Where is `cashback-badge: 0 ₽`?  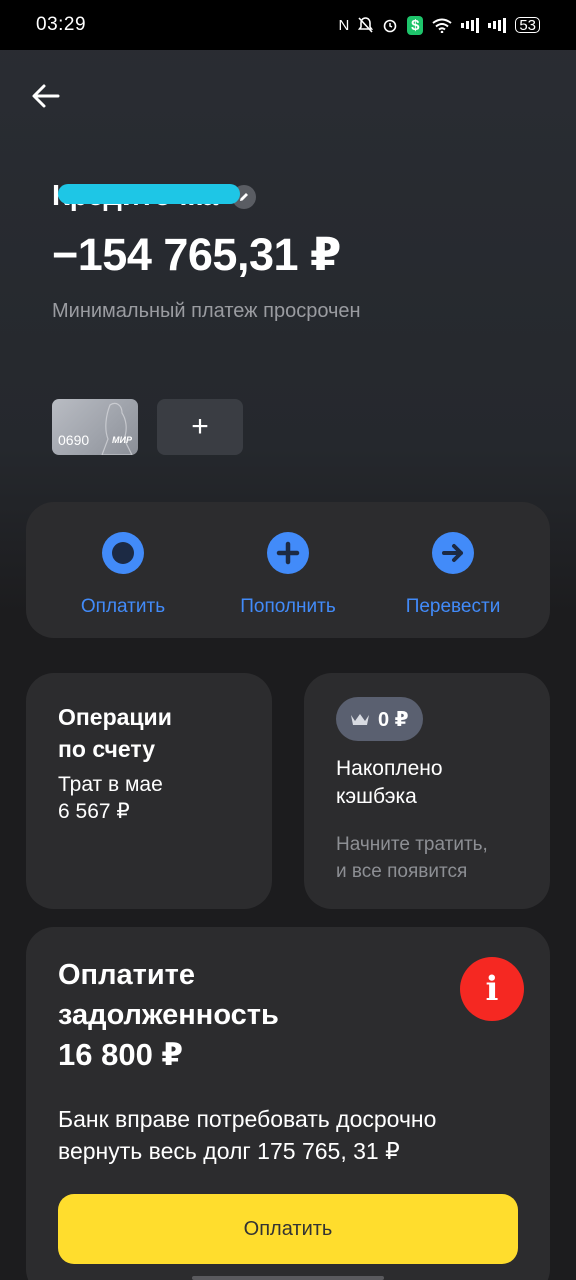 cashback-badge: 0 ₽ is located at coordinates (379, 719).